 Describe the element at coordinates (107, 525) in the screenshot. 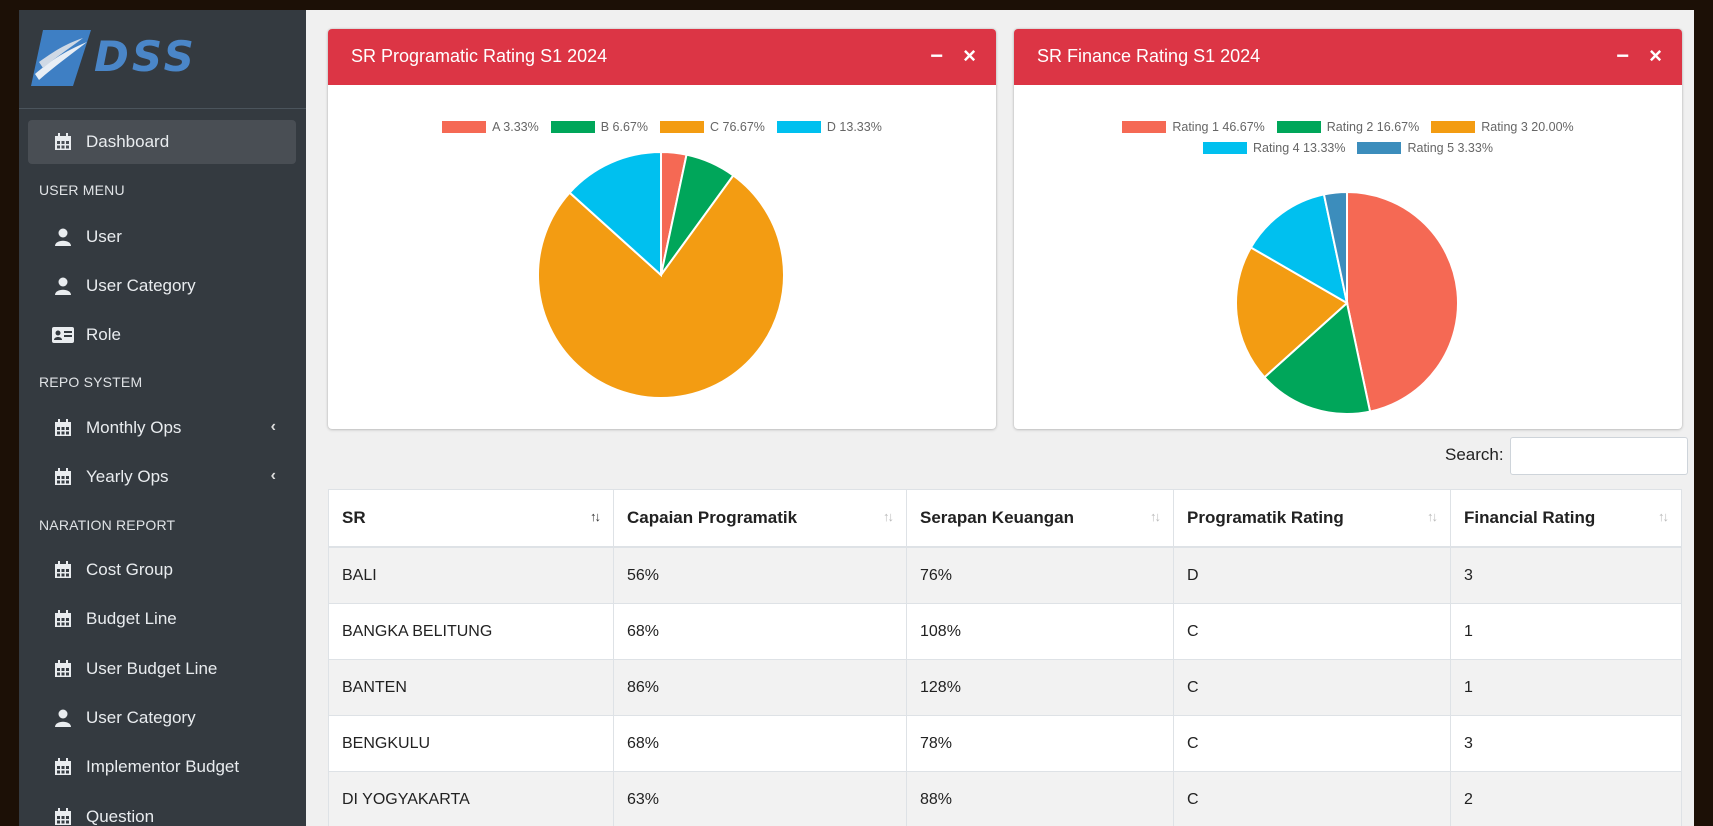

I see `nav-header-naration-report: NARATION REPORT` at that location.